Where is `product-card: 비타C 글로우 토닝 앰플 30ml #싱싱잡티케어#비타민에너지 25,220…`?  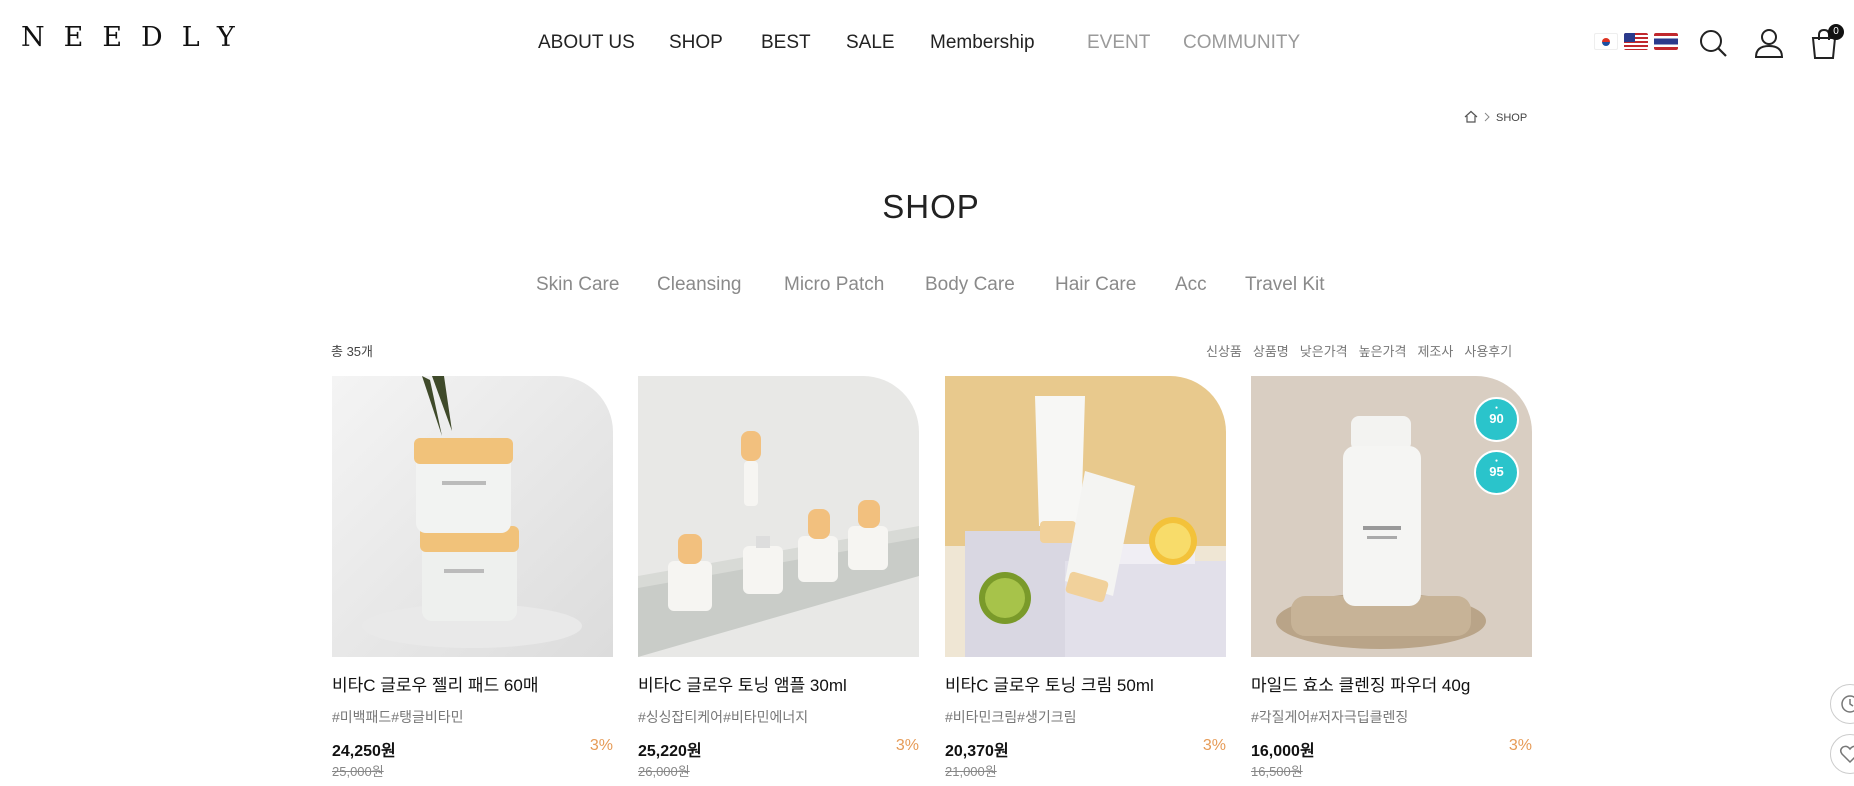 product-card: 비타C 글로우 토닝 앰플 30ml #싱싱잡티케어#비타민에너지 25,220… is located at coordinates (778, 578).